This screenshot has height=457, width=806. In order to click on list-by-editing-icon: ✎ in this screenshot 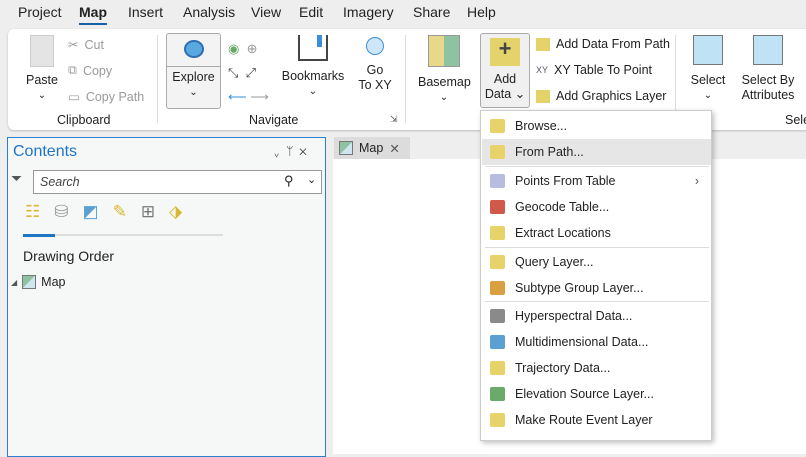, I will do `click(120, 212)`.